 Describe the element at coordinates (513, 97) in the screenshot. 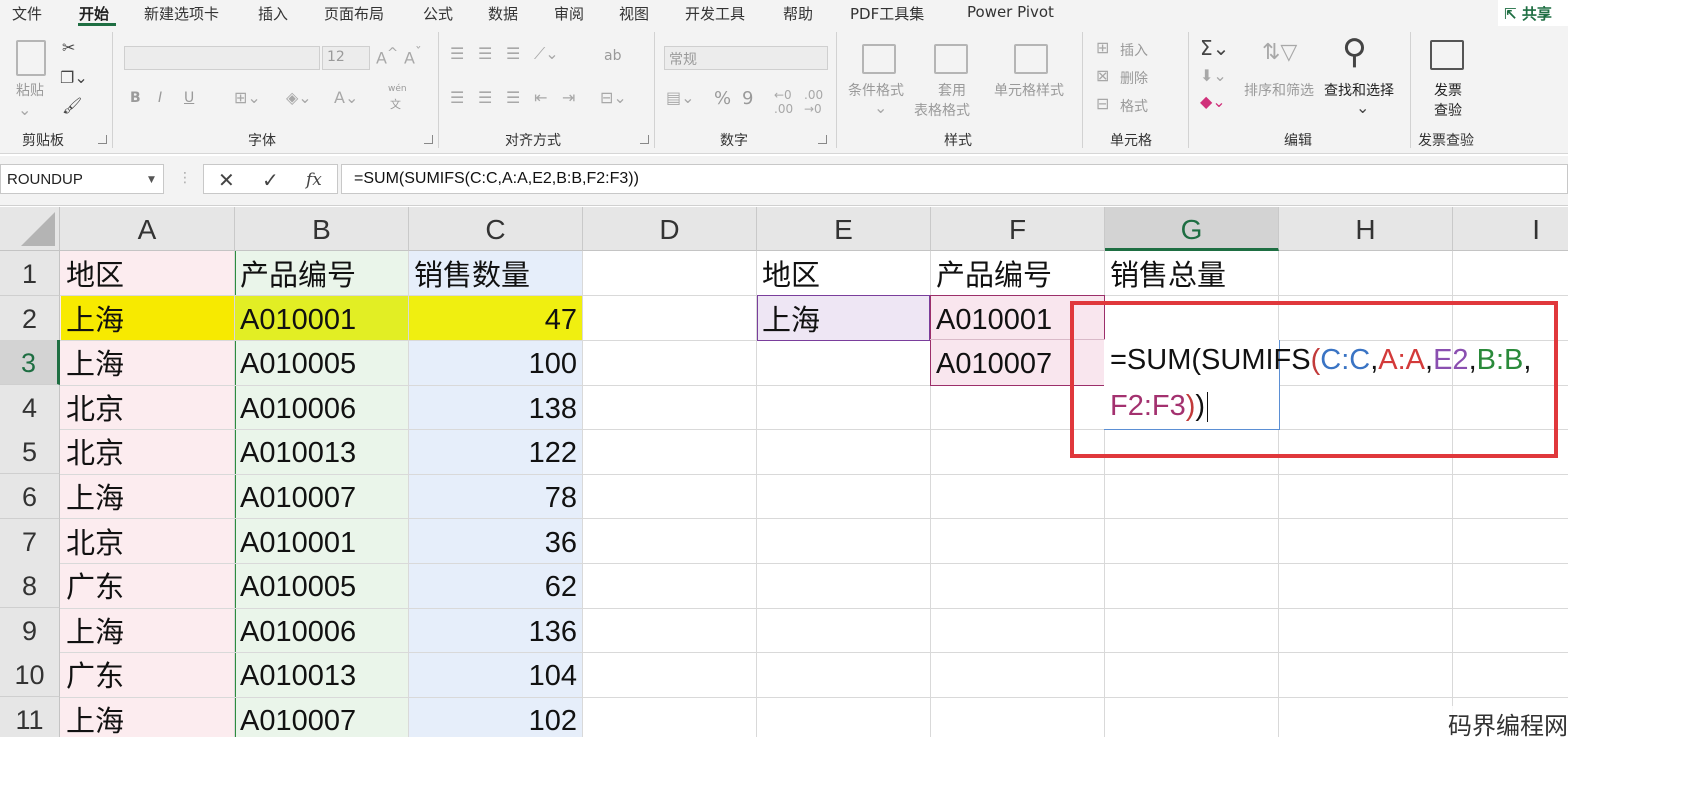

I see `align-right-icon: ☰` at that location.